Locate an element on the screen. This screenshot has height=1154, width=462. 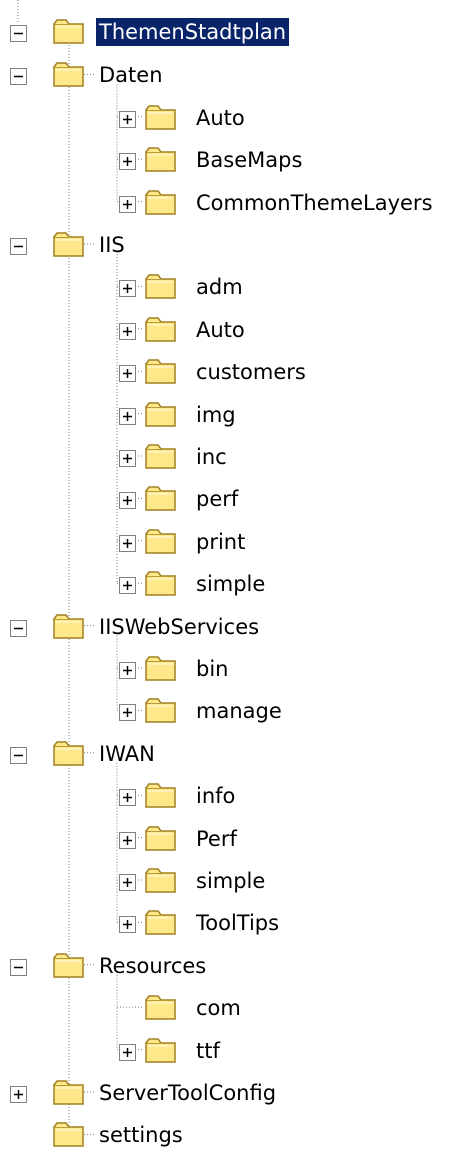
tree-item-customers: customers is located at coordinates (231, 371).